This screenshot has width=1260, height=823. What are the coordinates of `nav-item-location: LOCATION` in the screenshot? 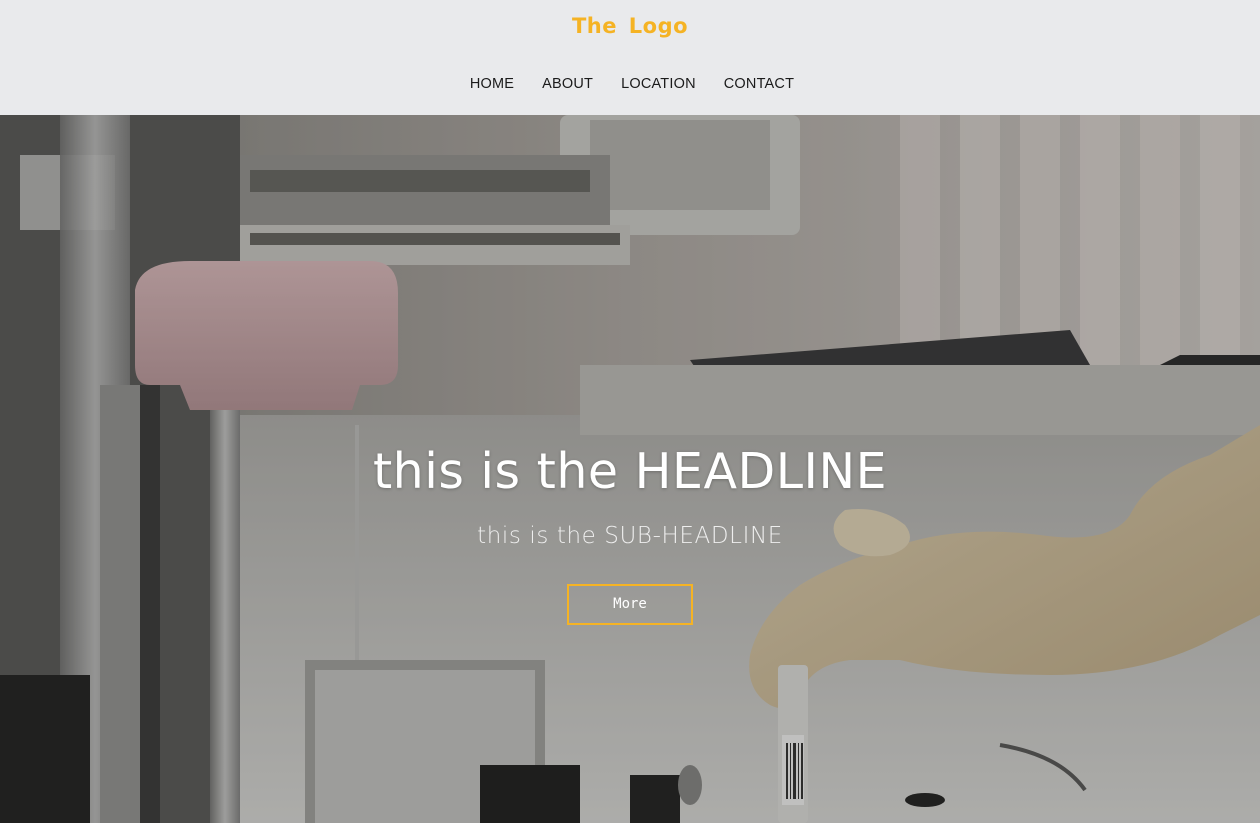 It's located at (658, 84).